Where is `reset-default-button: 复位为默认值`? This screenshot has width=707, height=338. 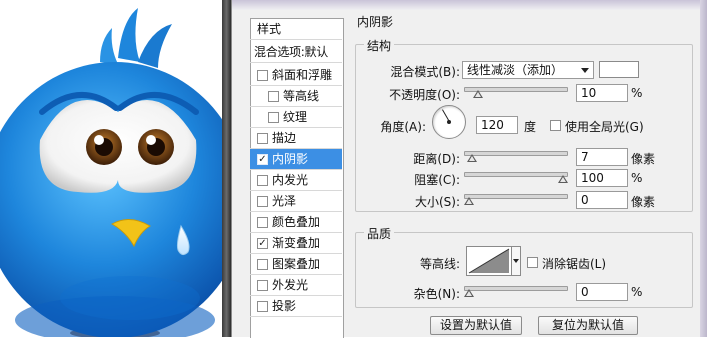
reset-default-button: 复位为默认值 is located at coordinates (588, 325).